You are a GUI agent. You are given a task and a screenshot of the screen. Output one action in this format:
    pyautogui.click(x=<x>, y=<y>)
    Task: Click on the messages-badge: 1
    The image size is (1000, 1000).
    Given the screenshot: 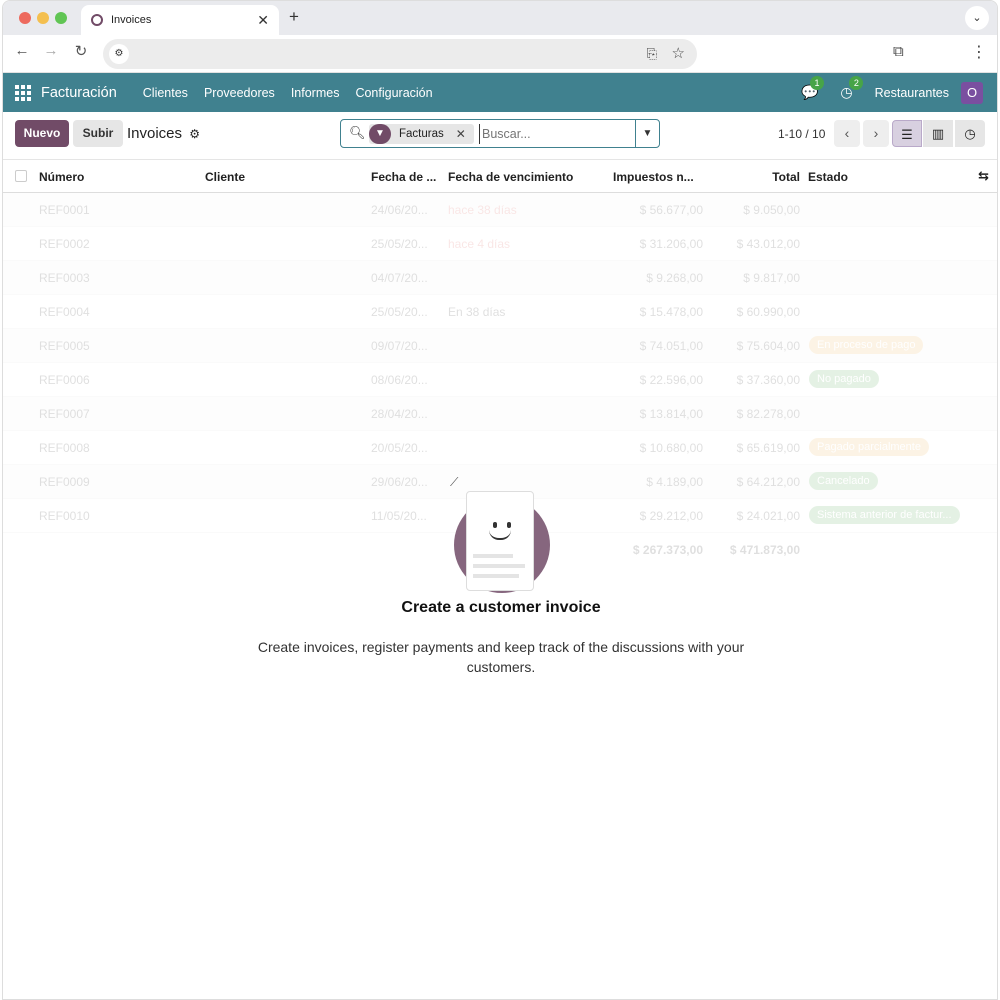 What is the action you would take?
    pyautogui.click(x=816, y=83)
    